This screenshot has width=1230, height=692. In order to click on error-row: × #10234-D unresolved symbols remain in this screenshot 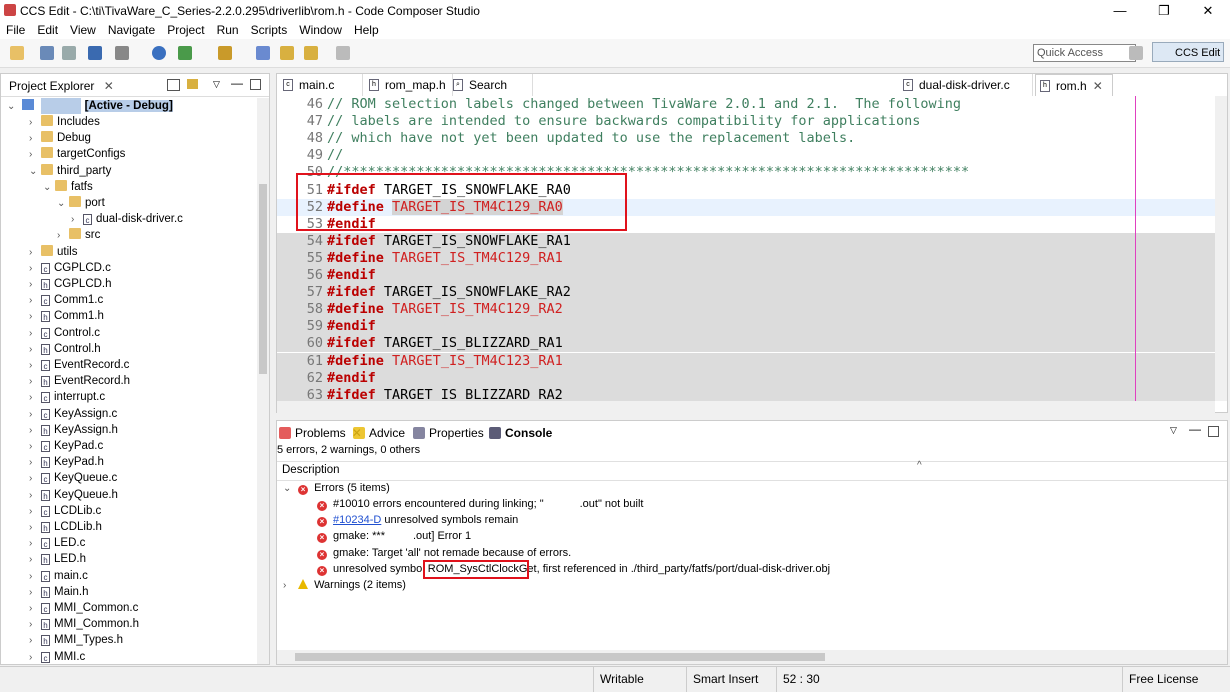, I will do `click(417, 520)`.